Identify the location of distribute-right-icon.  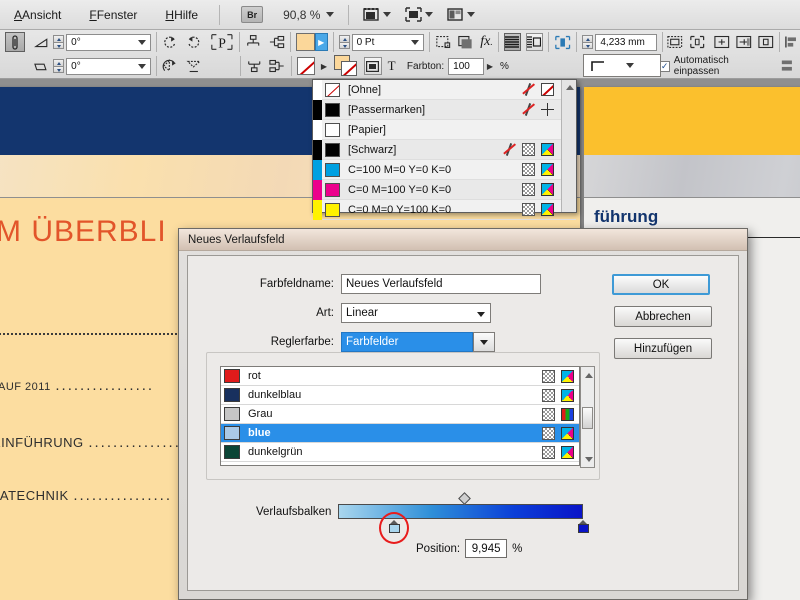
(277, 66).